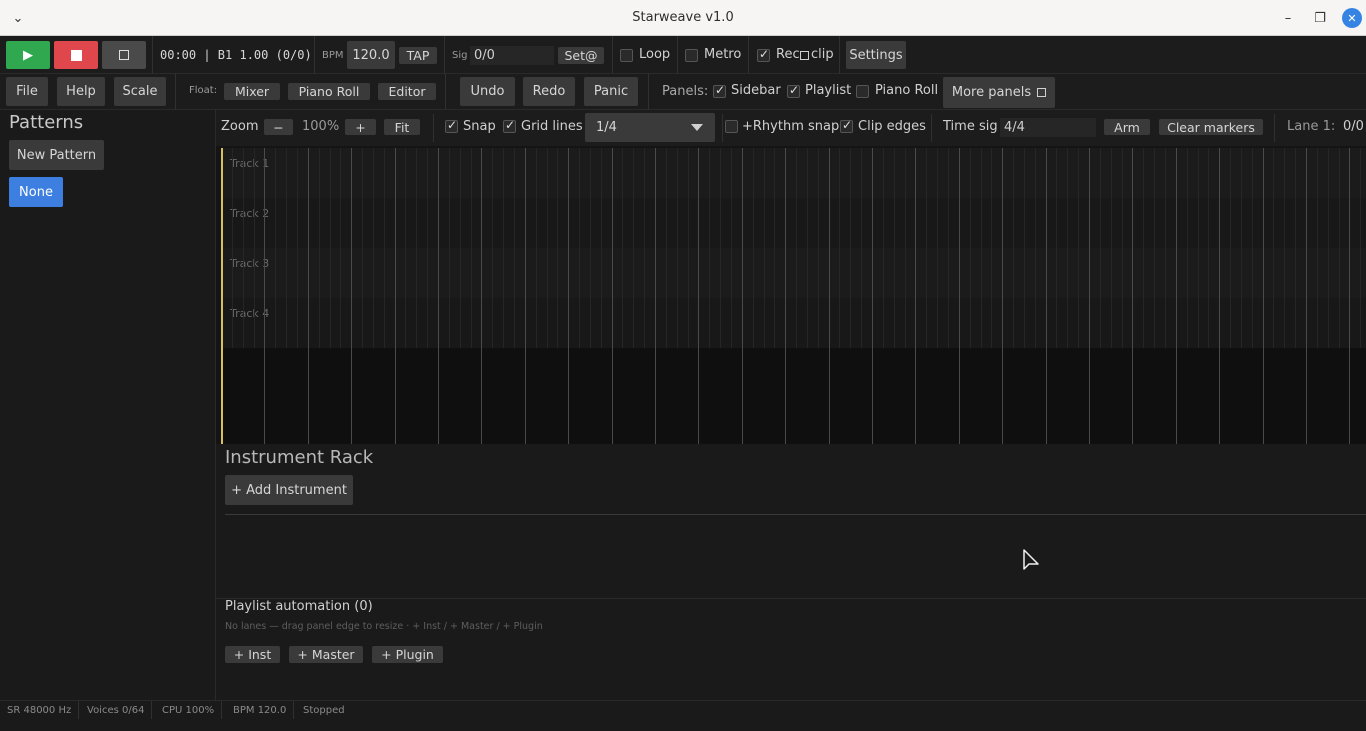  Describe the element at coordinates (451, 125) in the screenshot. I see `snap-checkbox` at that location.